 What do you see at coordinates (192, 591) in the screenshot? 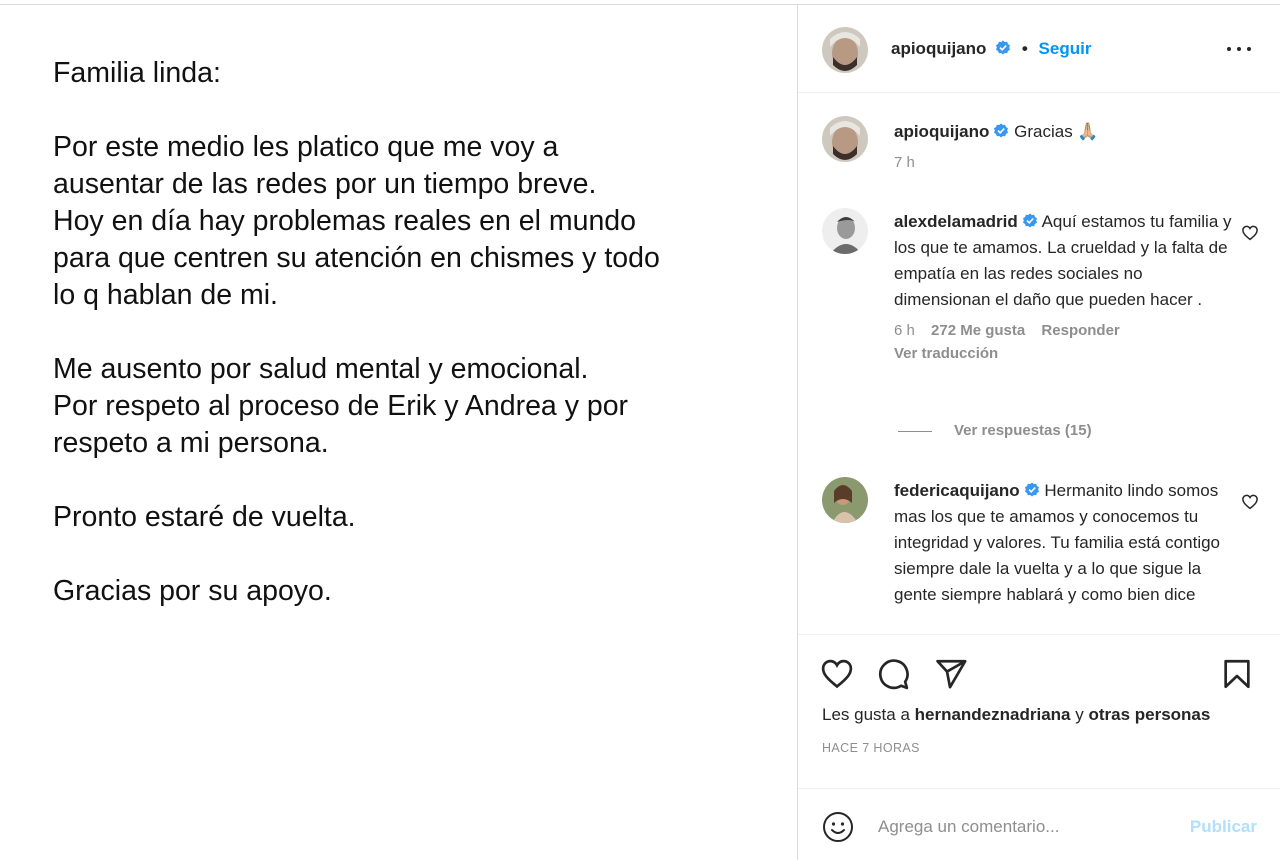
I see `post-line: Gracias por su apoyo.` at bounding box center [192, 591].